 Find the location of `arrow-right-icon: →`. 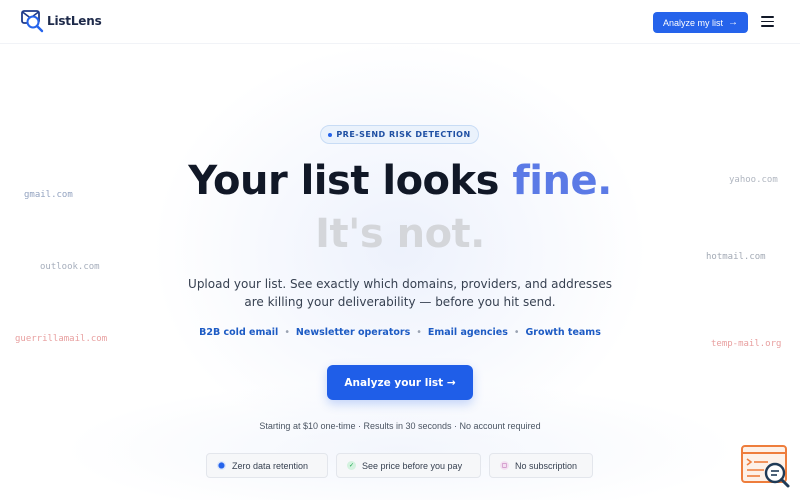

arrow-right-icon: → is located at coordinates (733, 22).